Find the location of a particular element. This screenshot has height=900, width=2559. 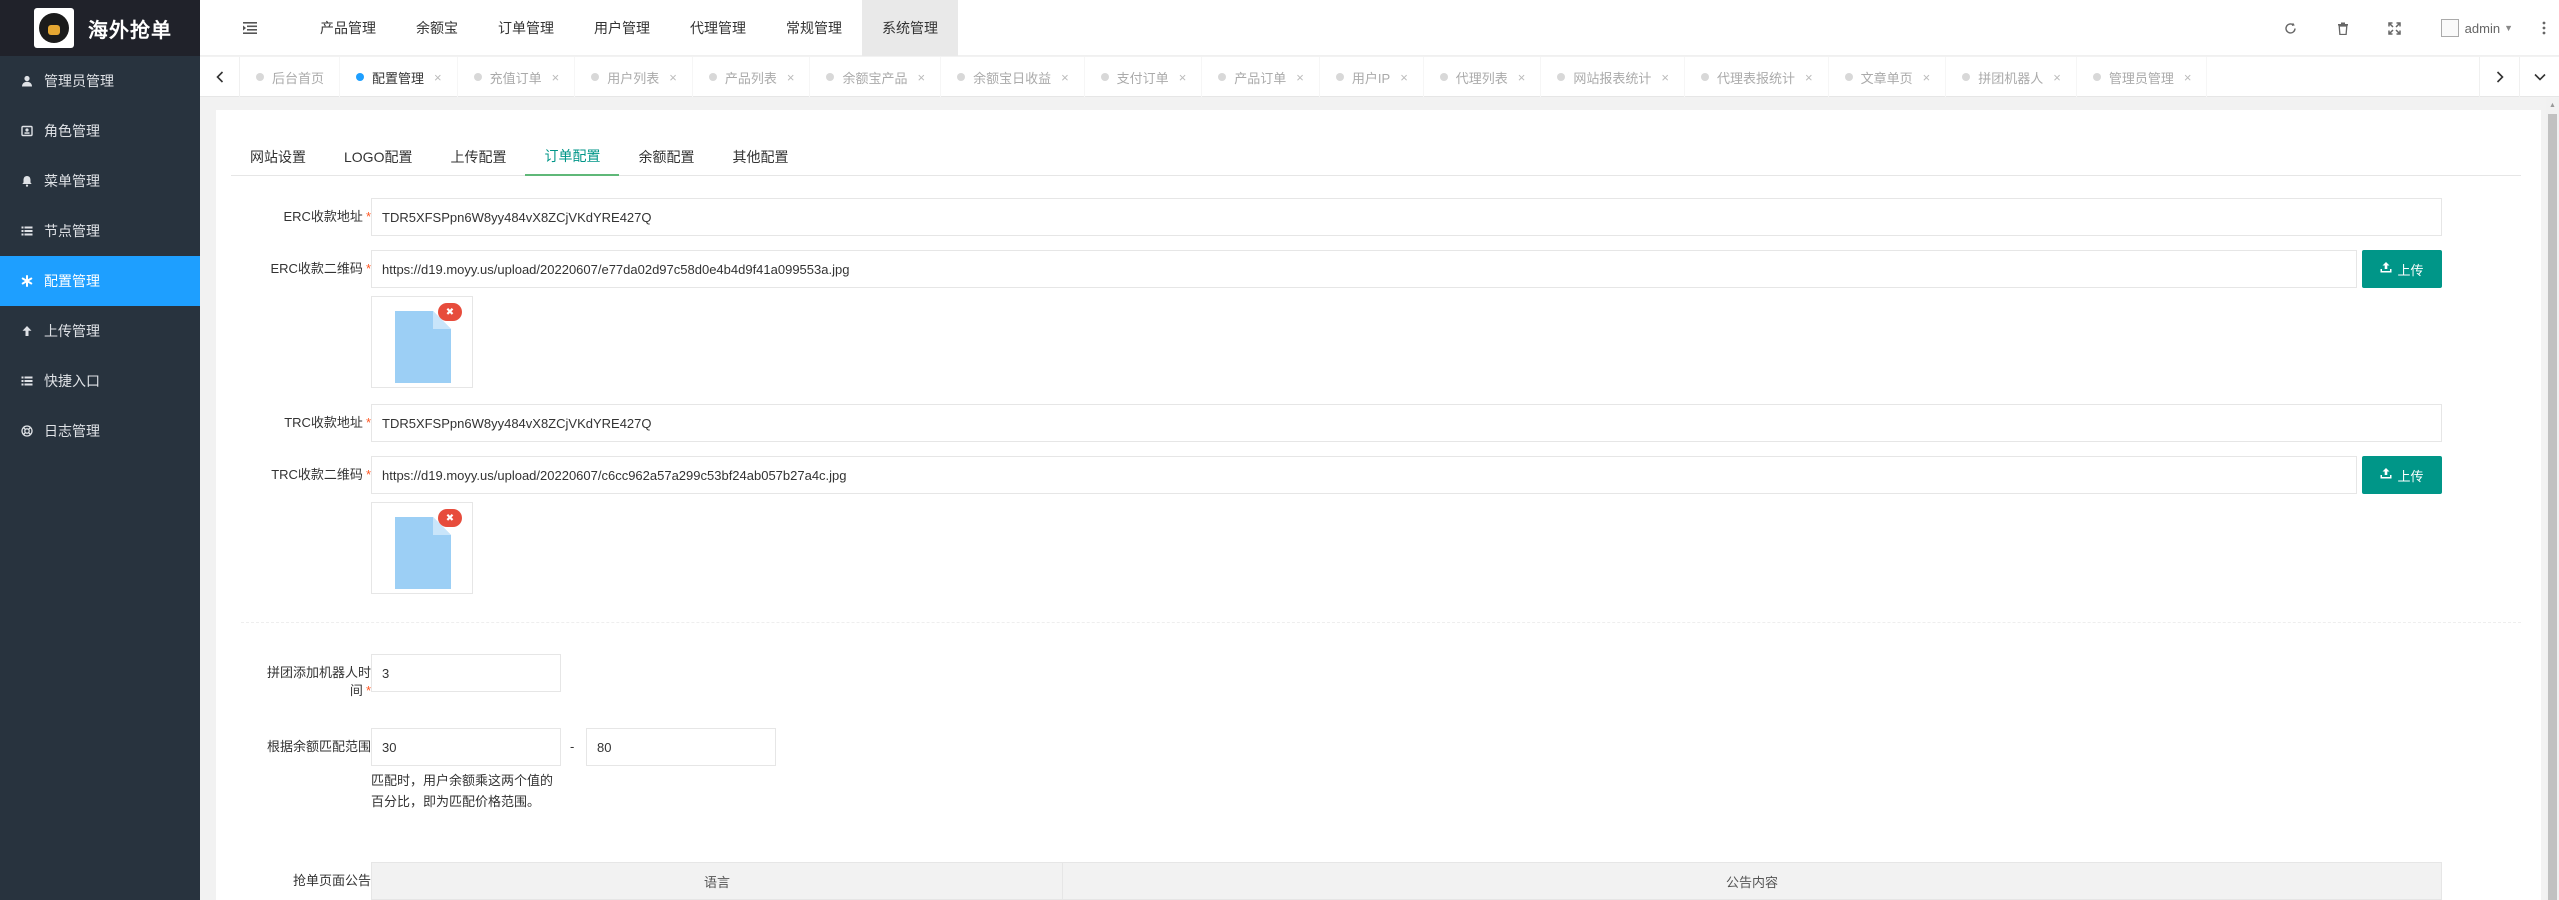

sidebar-item-label: 节点管理 is located at coordinates (72, 231).